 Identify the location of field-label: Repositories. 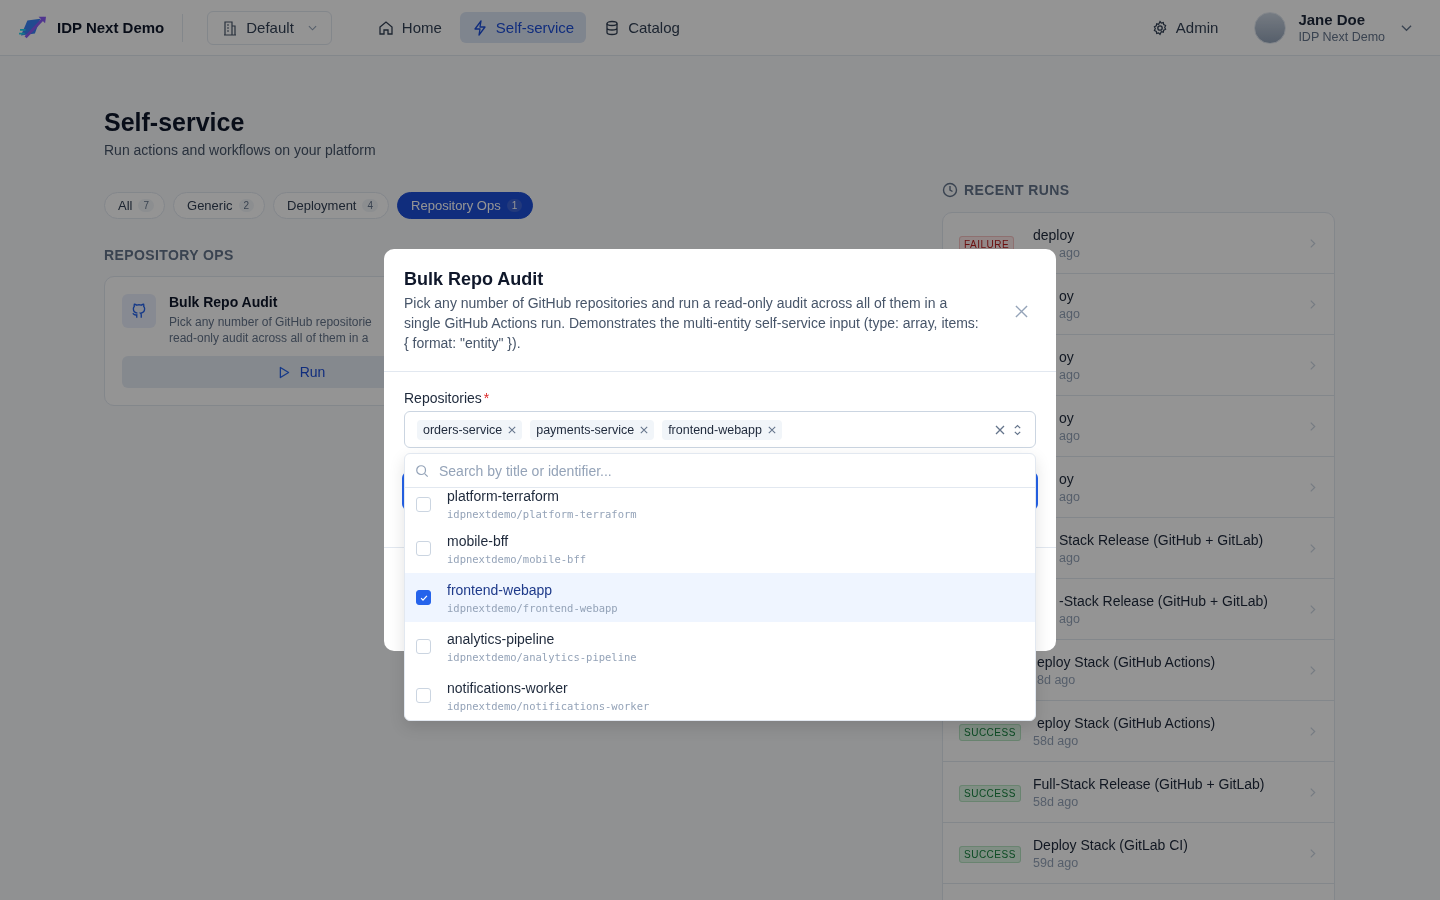
(443, 398).